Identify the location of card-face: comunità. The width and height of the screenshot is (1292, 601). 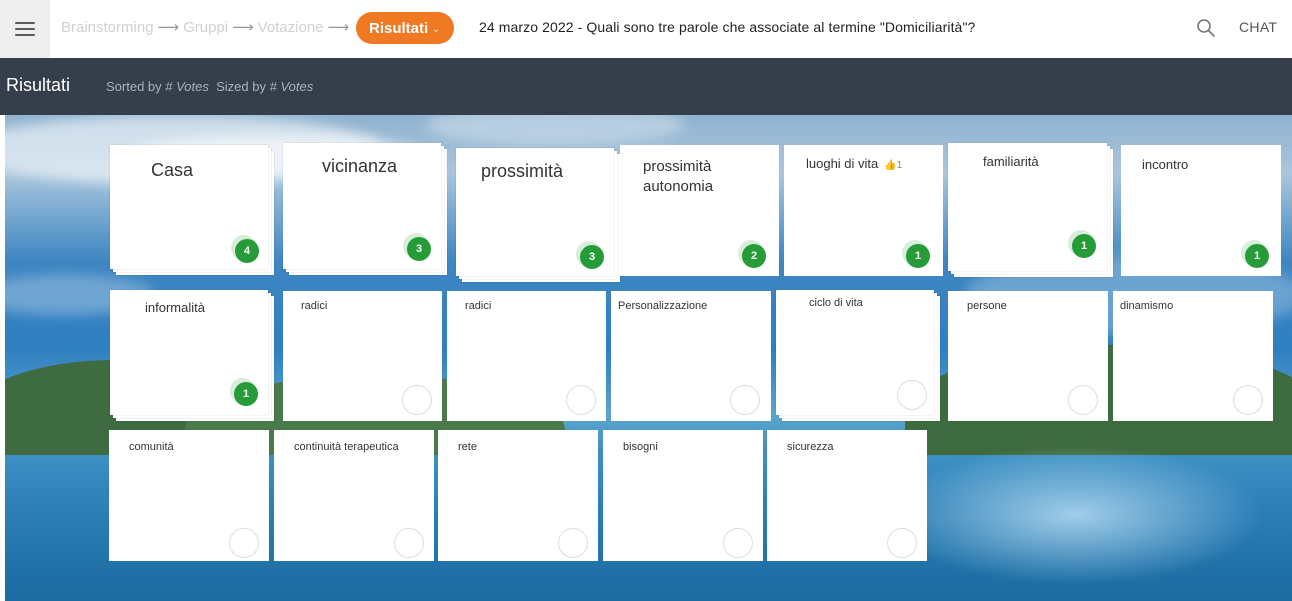
(189, 495).